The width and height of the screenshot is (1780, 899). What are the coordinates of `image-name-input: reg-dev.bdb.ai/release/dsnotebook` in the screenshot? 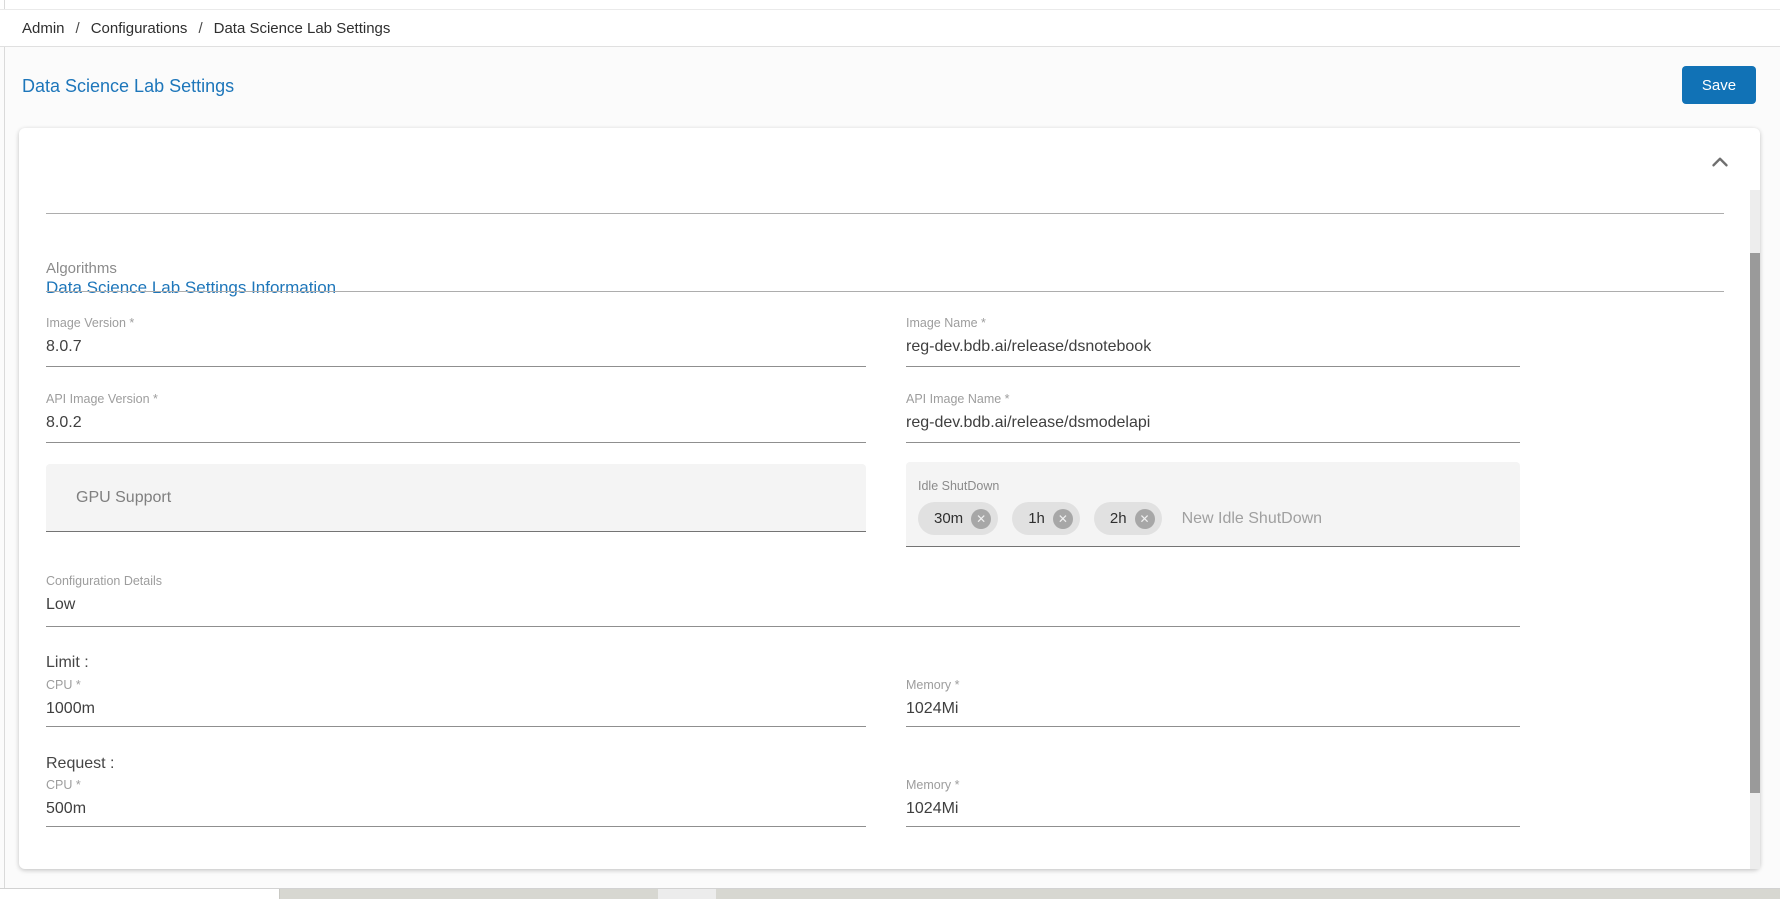 It's located at (1213, 347).